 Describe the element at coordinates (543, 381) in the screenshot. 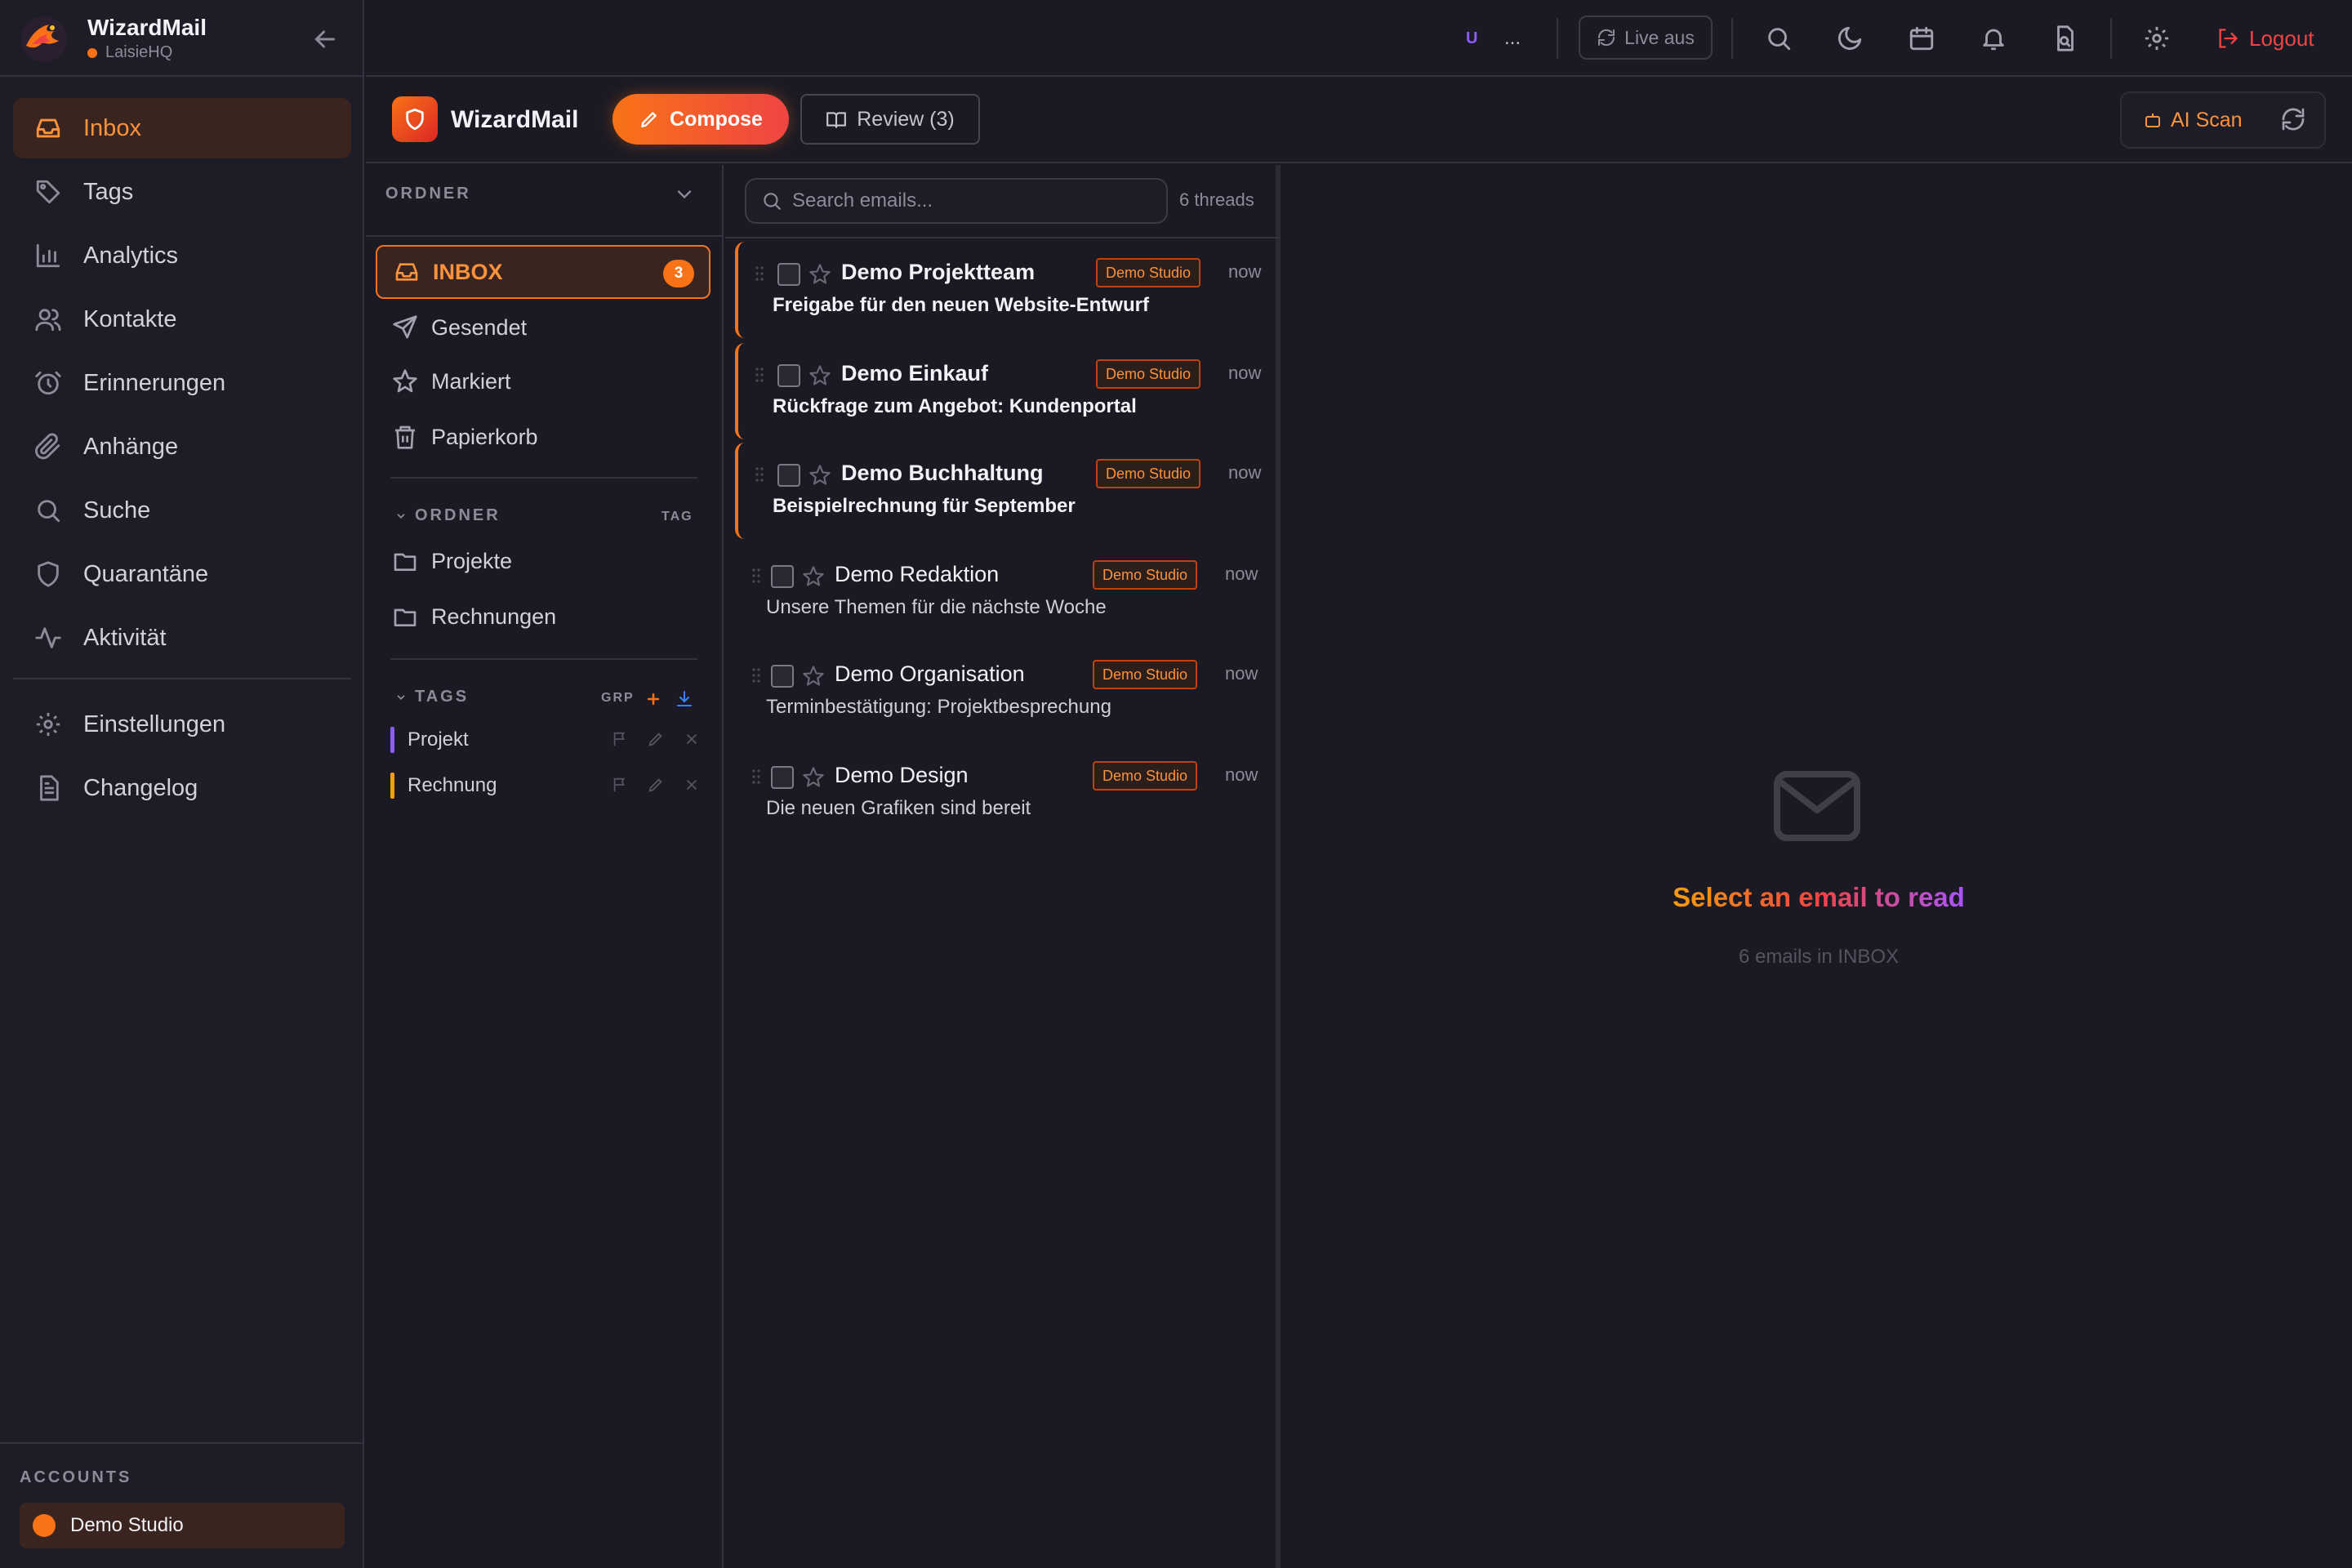

I see `folder-item-markiert: Markiert` at that location.